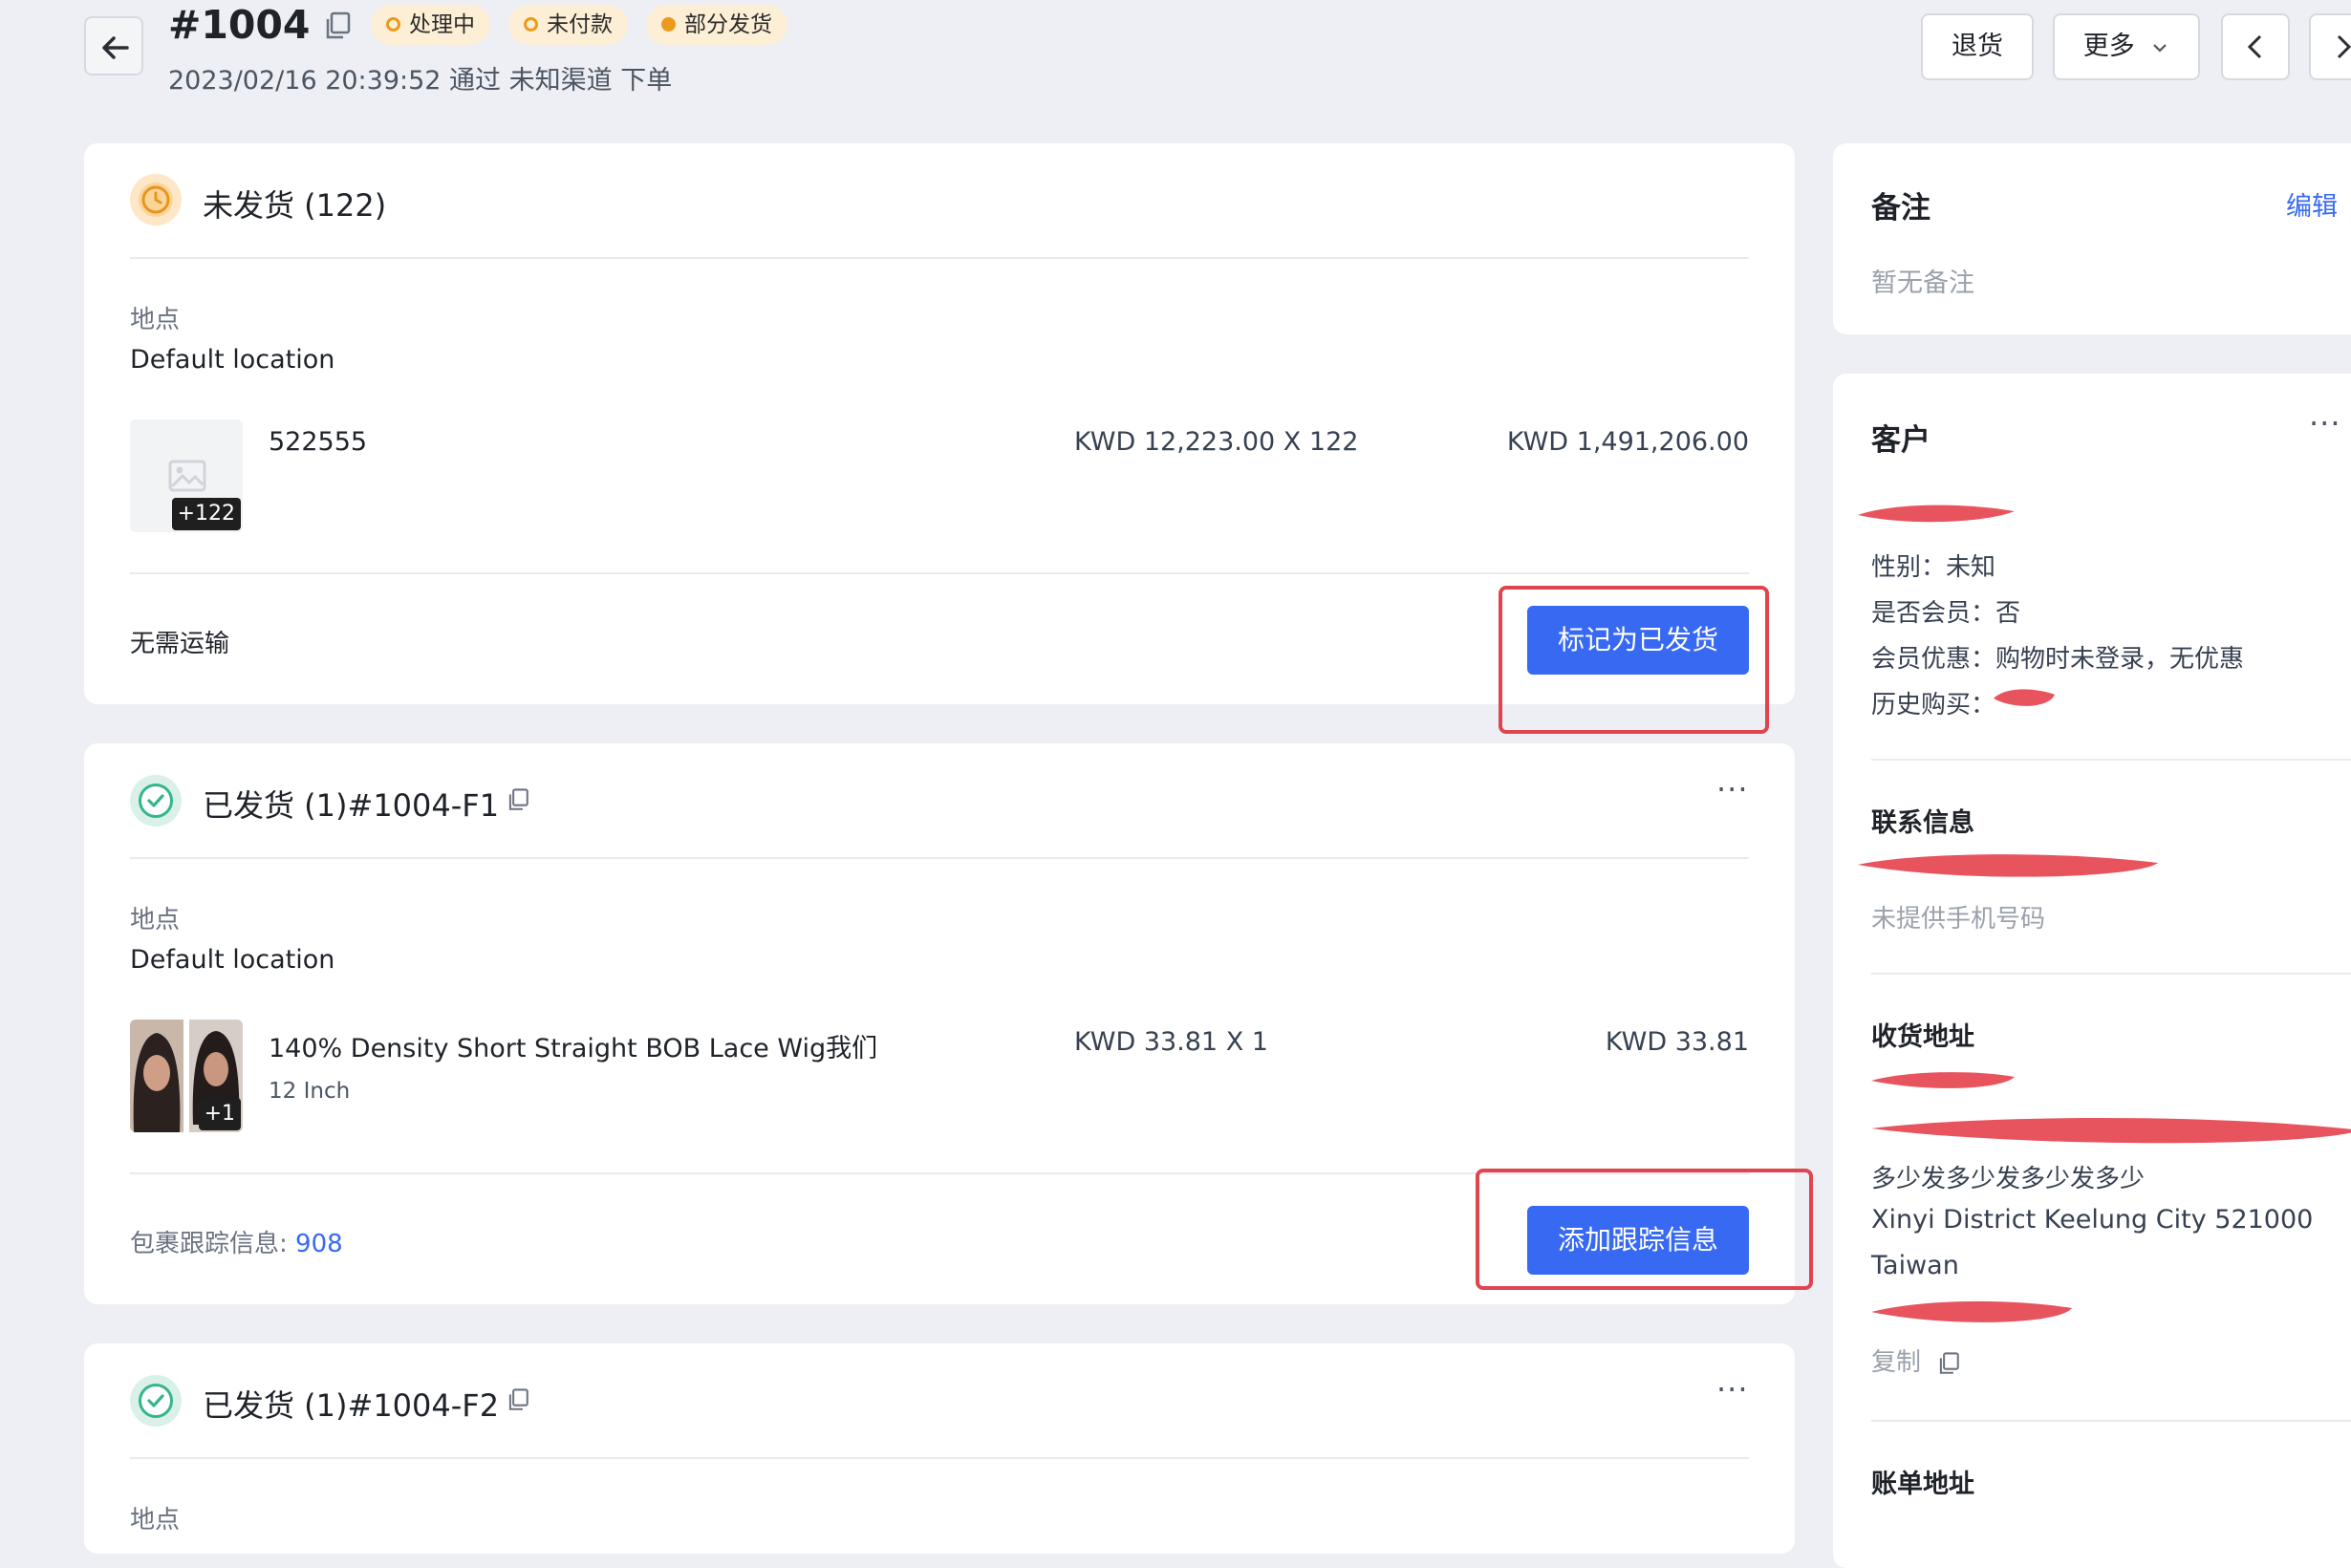 This screenshot has width=2351, height=1568. I want to click on tracking-info: 包裹跟踪信息: 908, so click(236, 1241).